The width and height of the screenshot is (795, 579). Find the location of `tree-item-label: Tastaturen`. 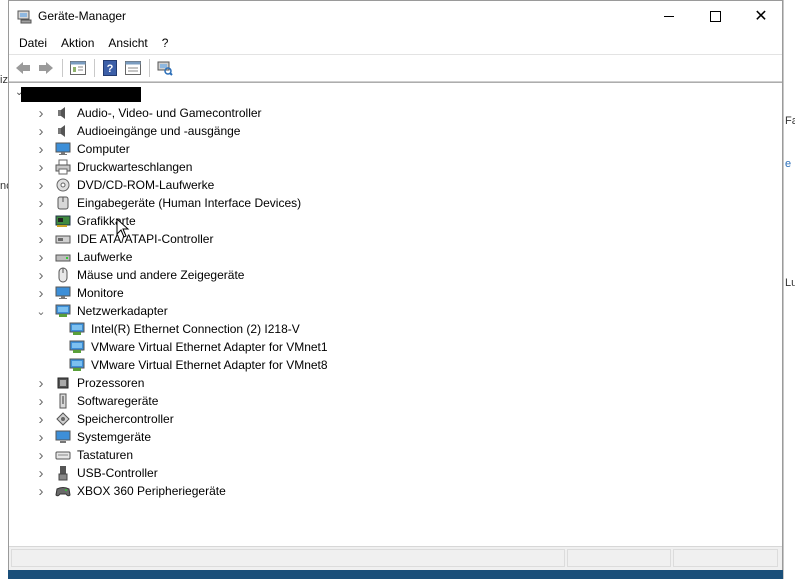

tree-item-label: Tastaturen is located at coordinates (105, 455).